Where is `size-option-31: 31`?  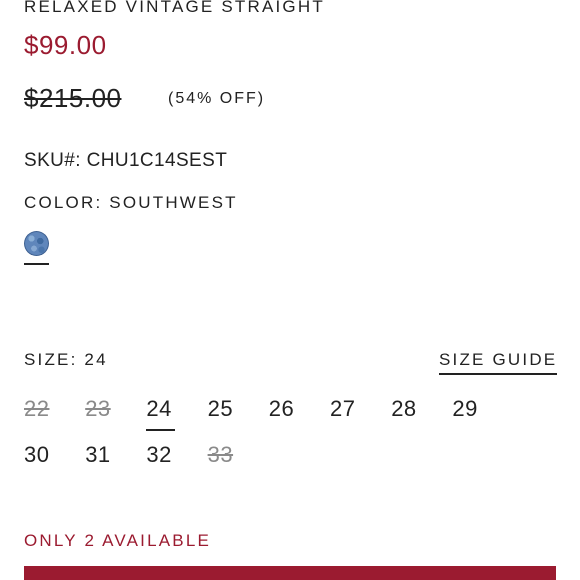 size-option-31: 31 is located at coordinates (105, 455).